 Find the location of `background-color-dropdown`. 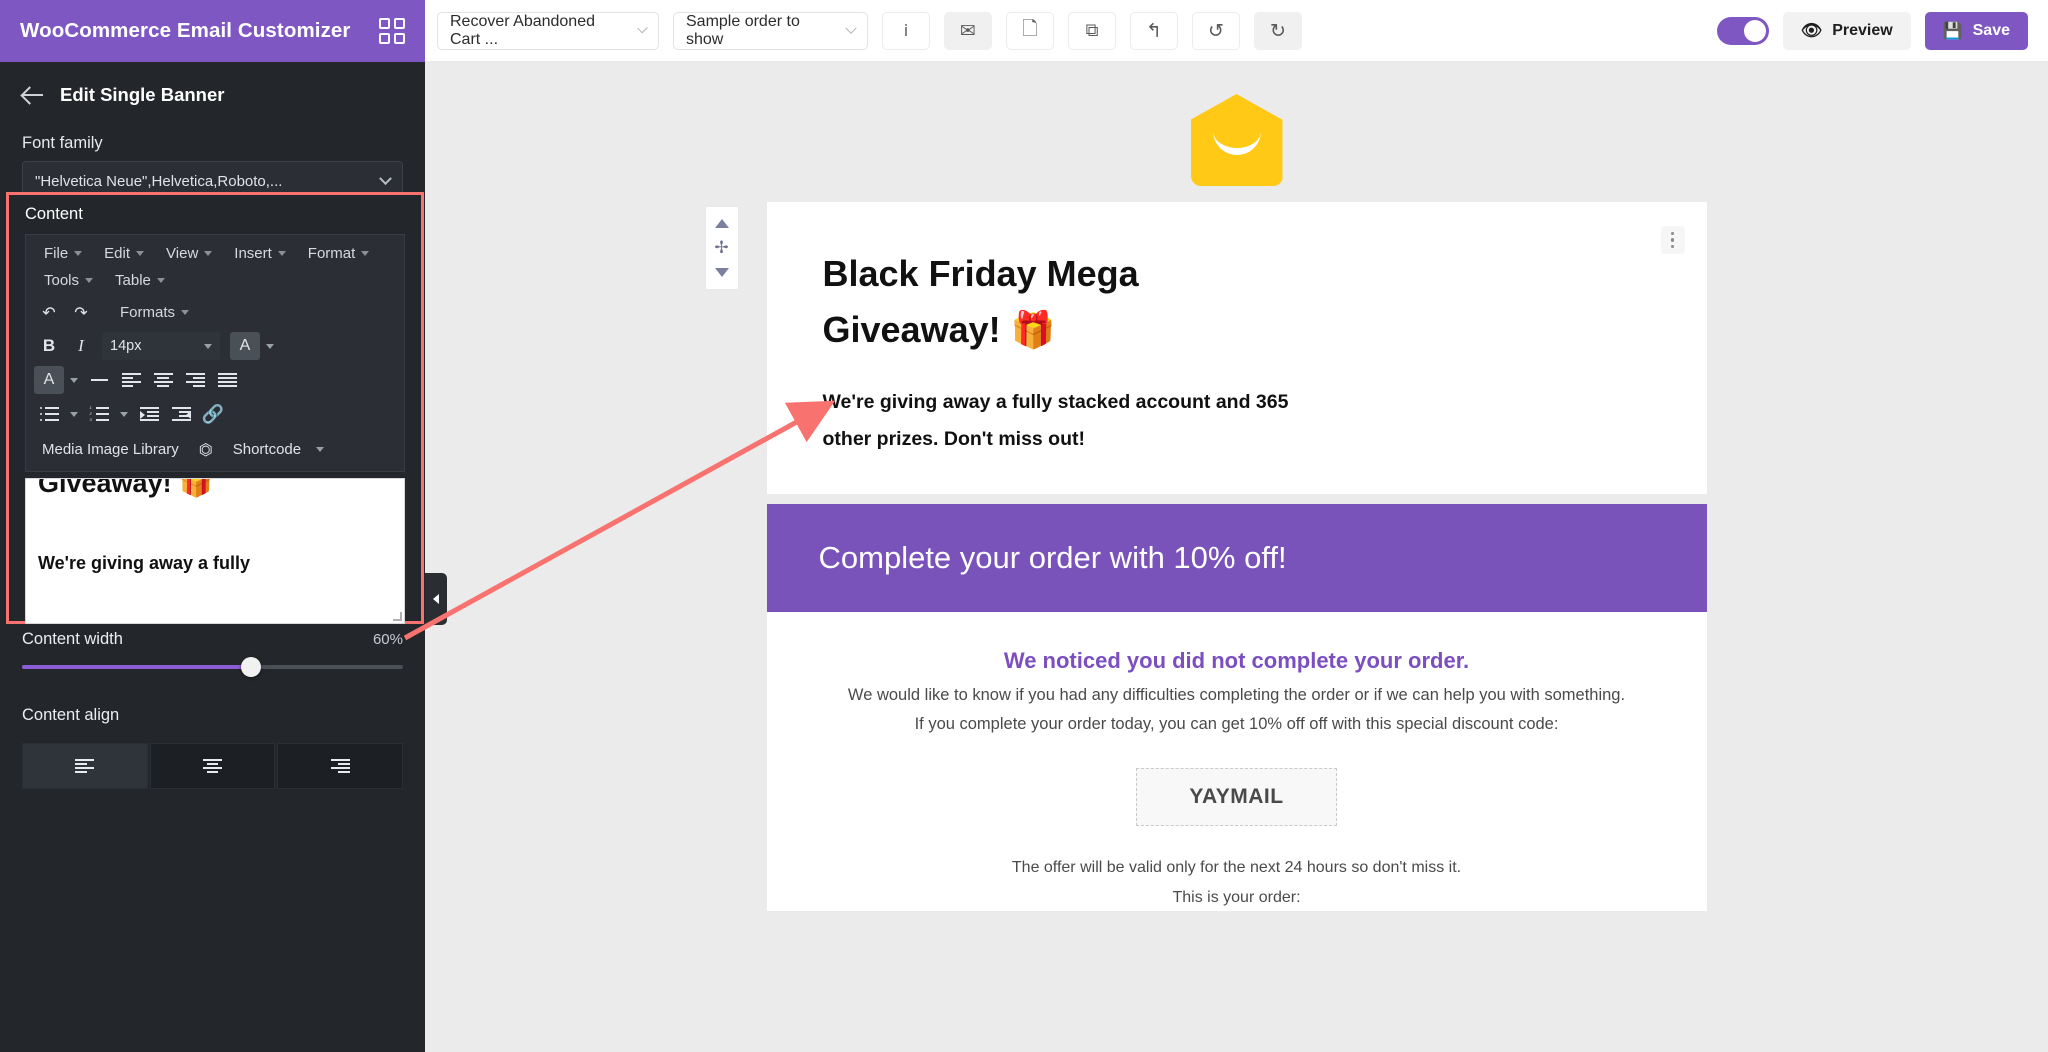

background-color-dropdown is located at coordinates (74, 380).